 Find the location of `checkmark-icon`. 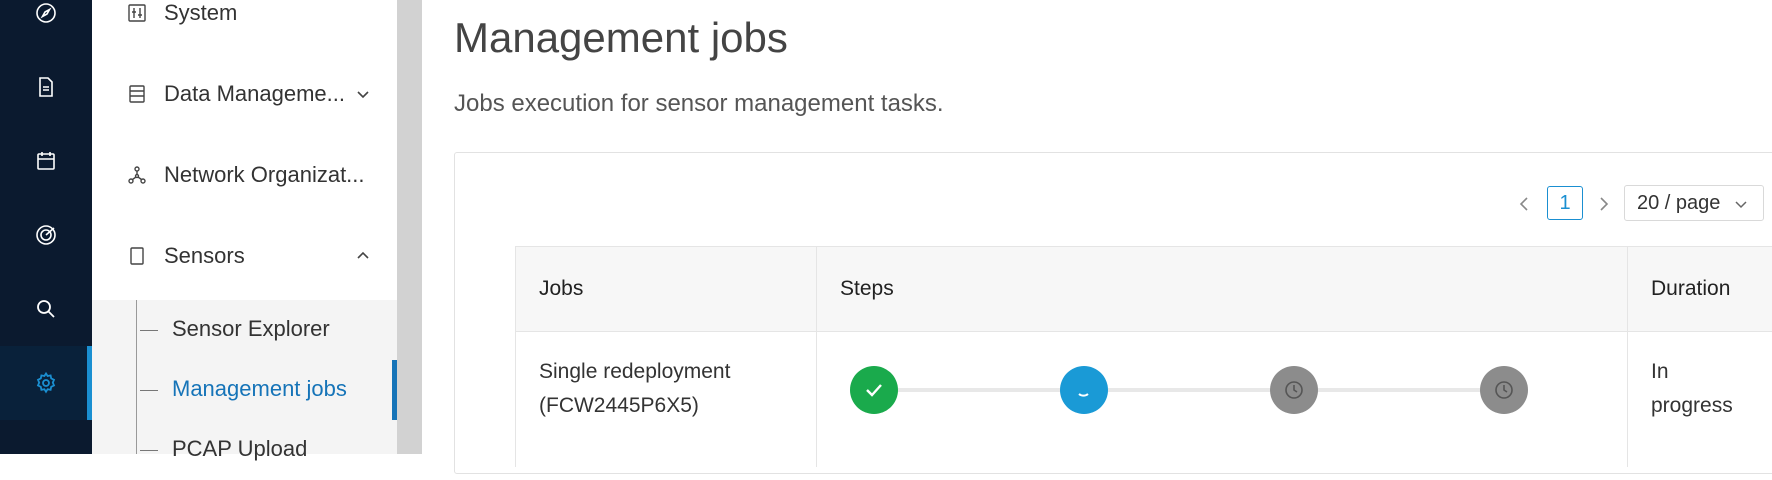

checkmark-icon is located at coordinates (874, 390).